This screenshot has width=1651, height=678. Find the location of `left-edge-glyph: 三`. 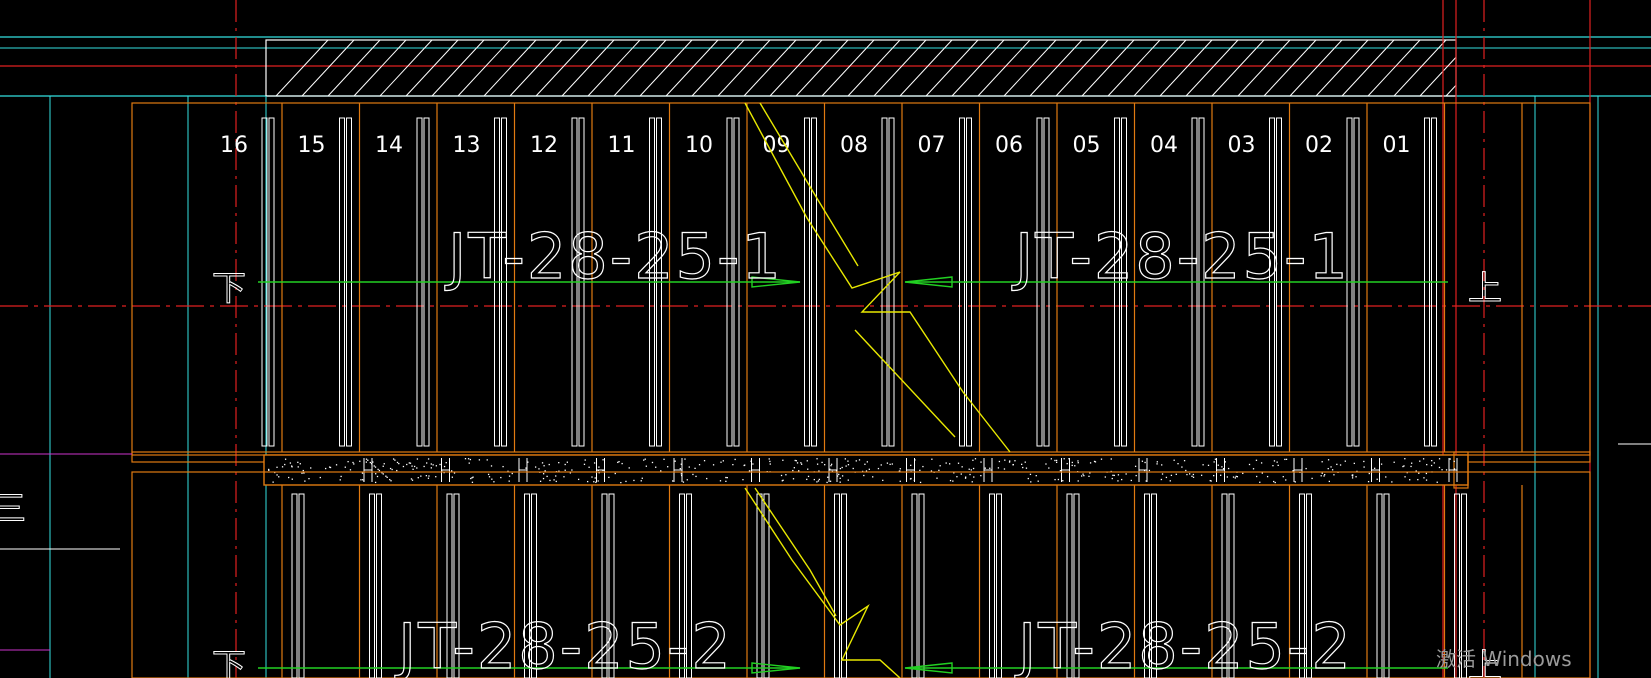

left-edge-glyph: 三 is located at coordinates (13, 509).